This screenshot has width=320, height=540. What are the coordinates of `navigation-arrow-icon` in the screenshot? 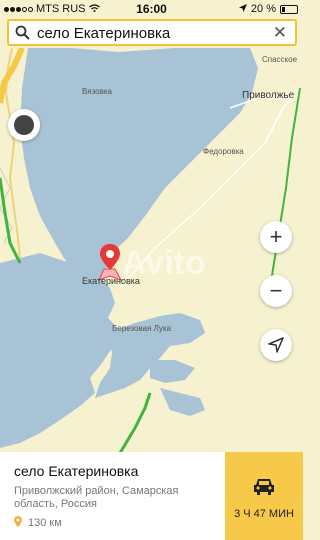 It's located at (276, 345).